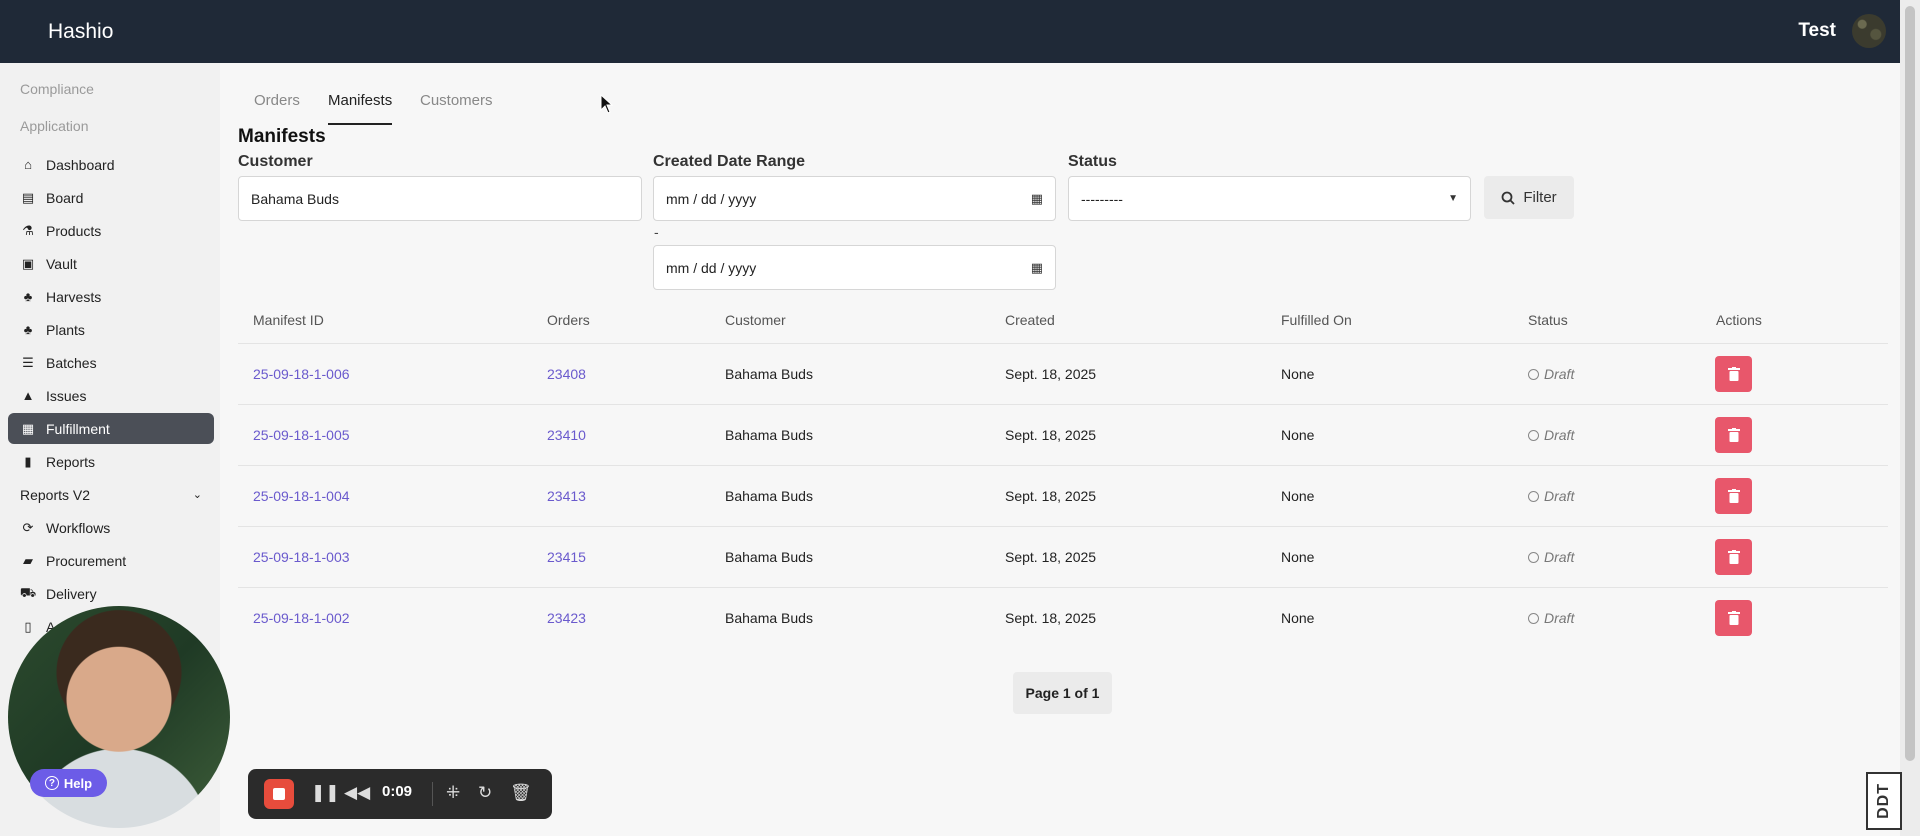 This screenshot has width=1920, height=836. Describe the element at coordinates (1062, 693) in the screenshot. I see `pagination: Page 1 of 1` at that location.